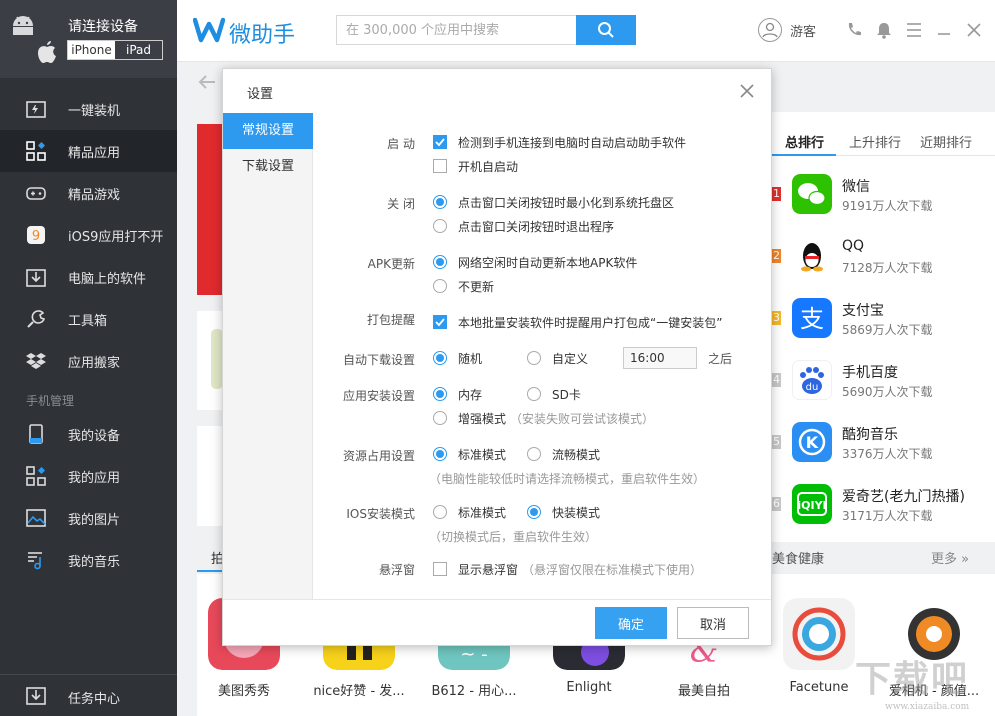 This screenshot has width=995, height=716. I want to click on more-link: 更多 », so click(950, 557).